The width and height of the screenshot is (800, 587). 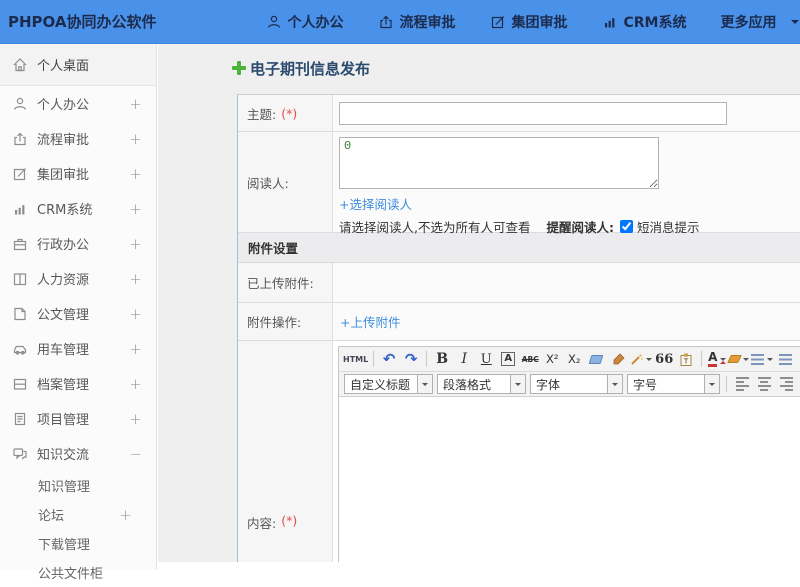 I want to click on html-source-button: HTML, so click(x=355, y=359).